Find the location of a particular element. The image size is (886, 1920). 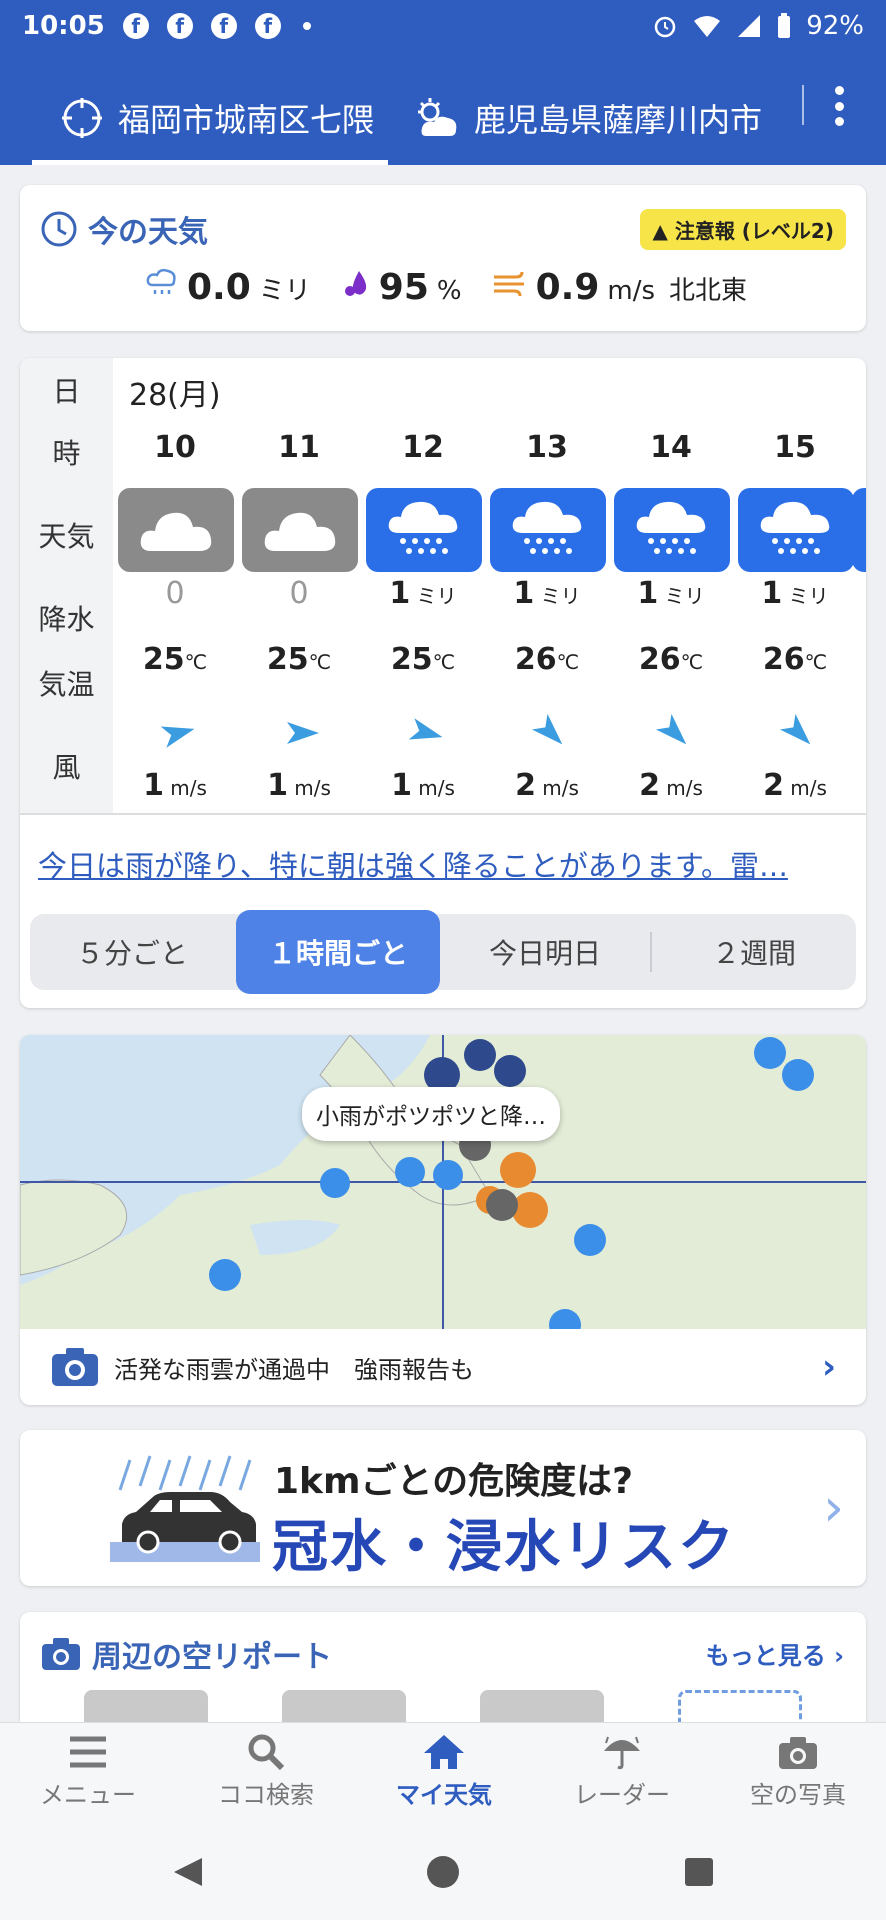

bottom-navigation: メニュー ココ検索 マイ天気 レーダー 空の写真 is located at coordinates (443, 1773).